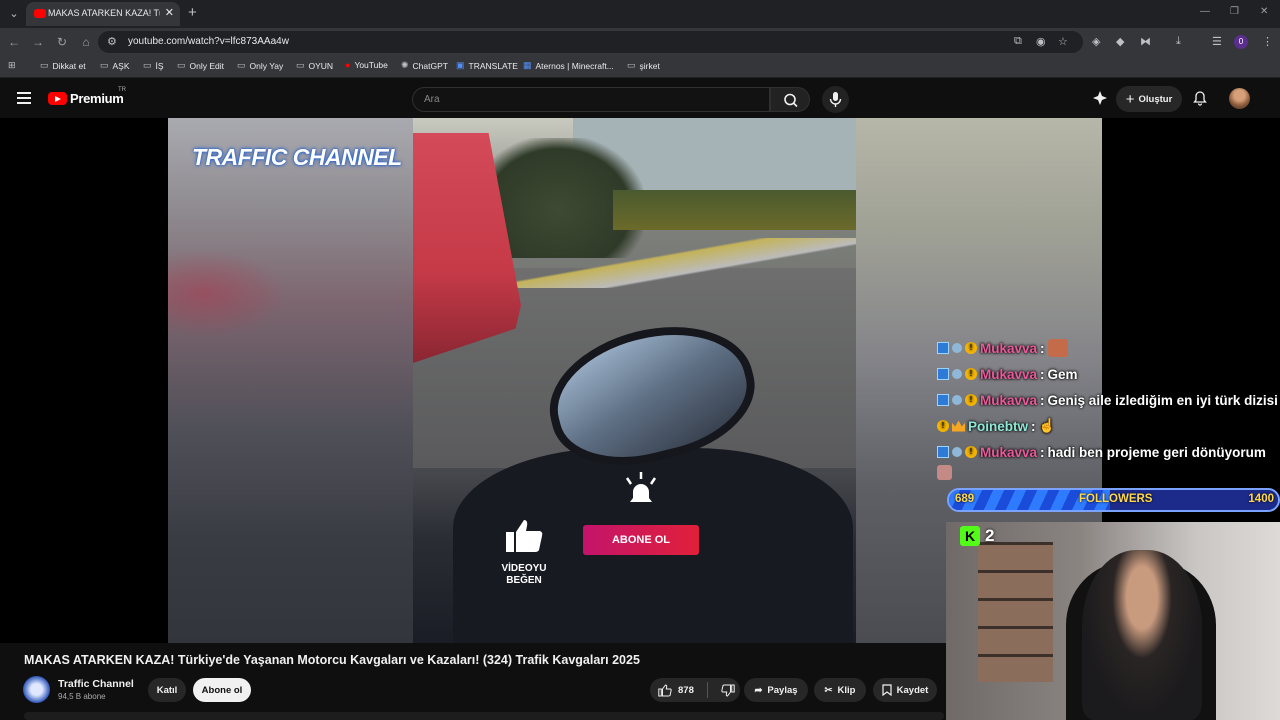  What do you see at coordinates (1041, 41) in the screenshot?
I see `eye-off-icon: ◉` at bounding box center [1041, 41].